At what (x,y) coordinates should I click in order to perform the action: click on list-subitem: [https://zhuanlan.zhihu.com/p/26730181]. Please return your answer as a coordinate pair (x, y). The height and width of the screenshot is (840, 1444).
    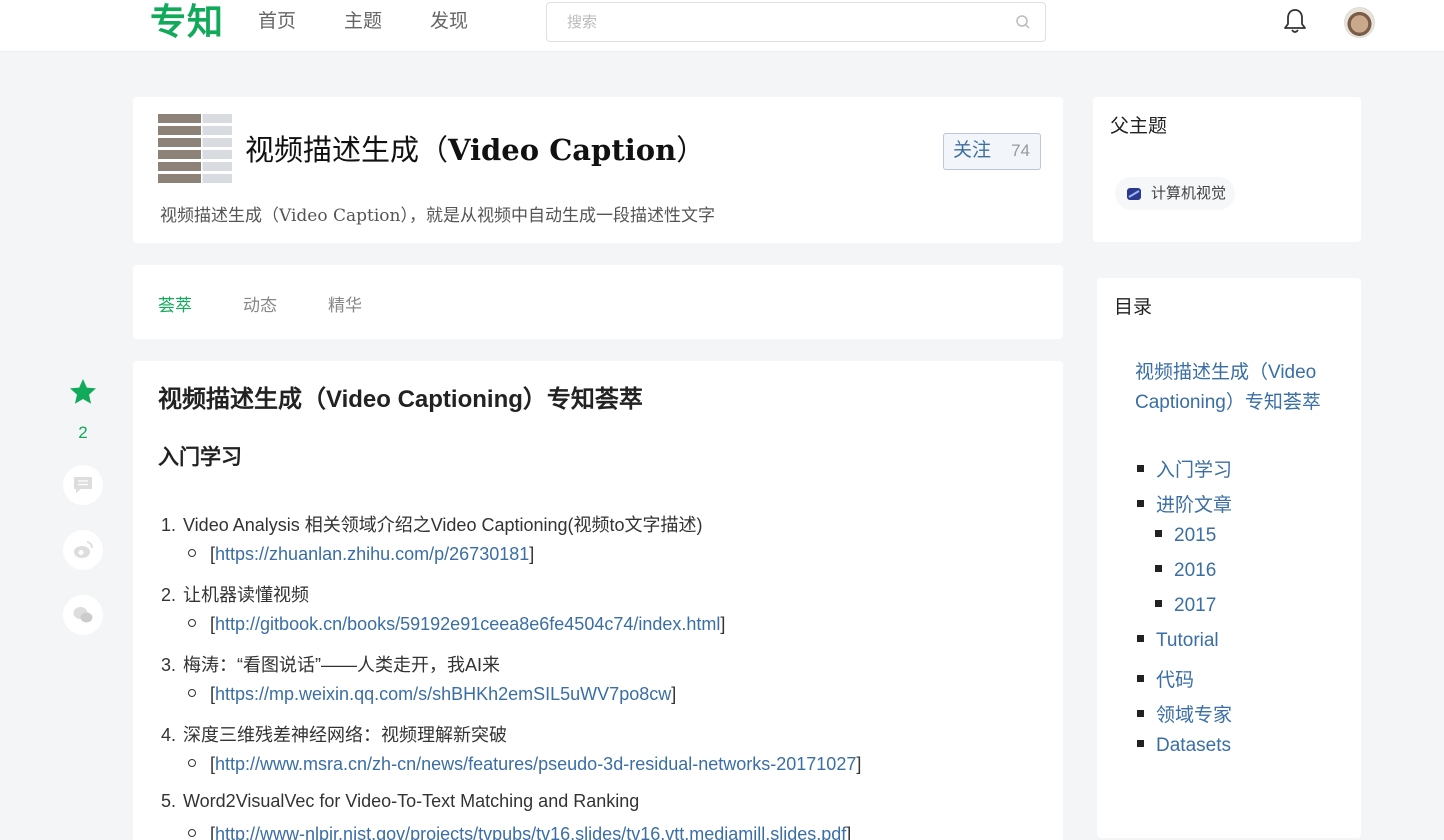
    Looking at the image, I should click on (361, 554).